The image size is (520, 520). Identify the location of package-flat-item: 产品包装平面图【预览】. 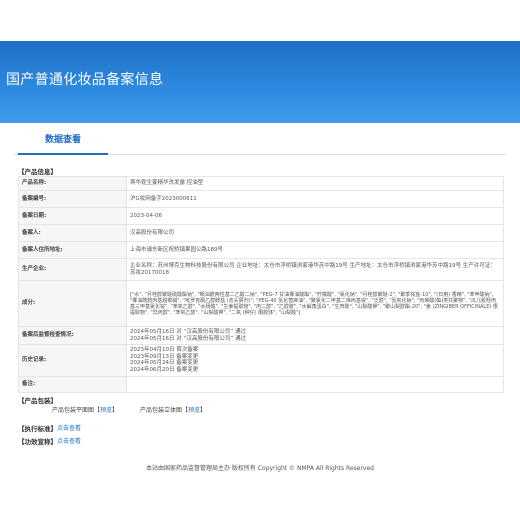
(85, 410).